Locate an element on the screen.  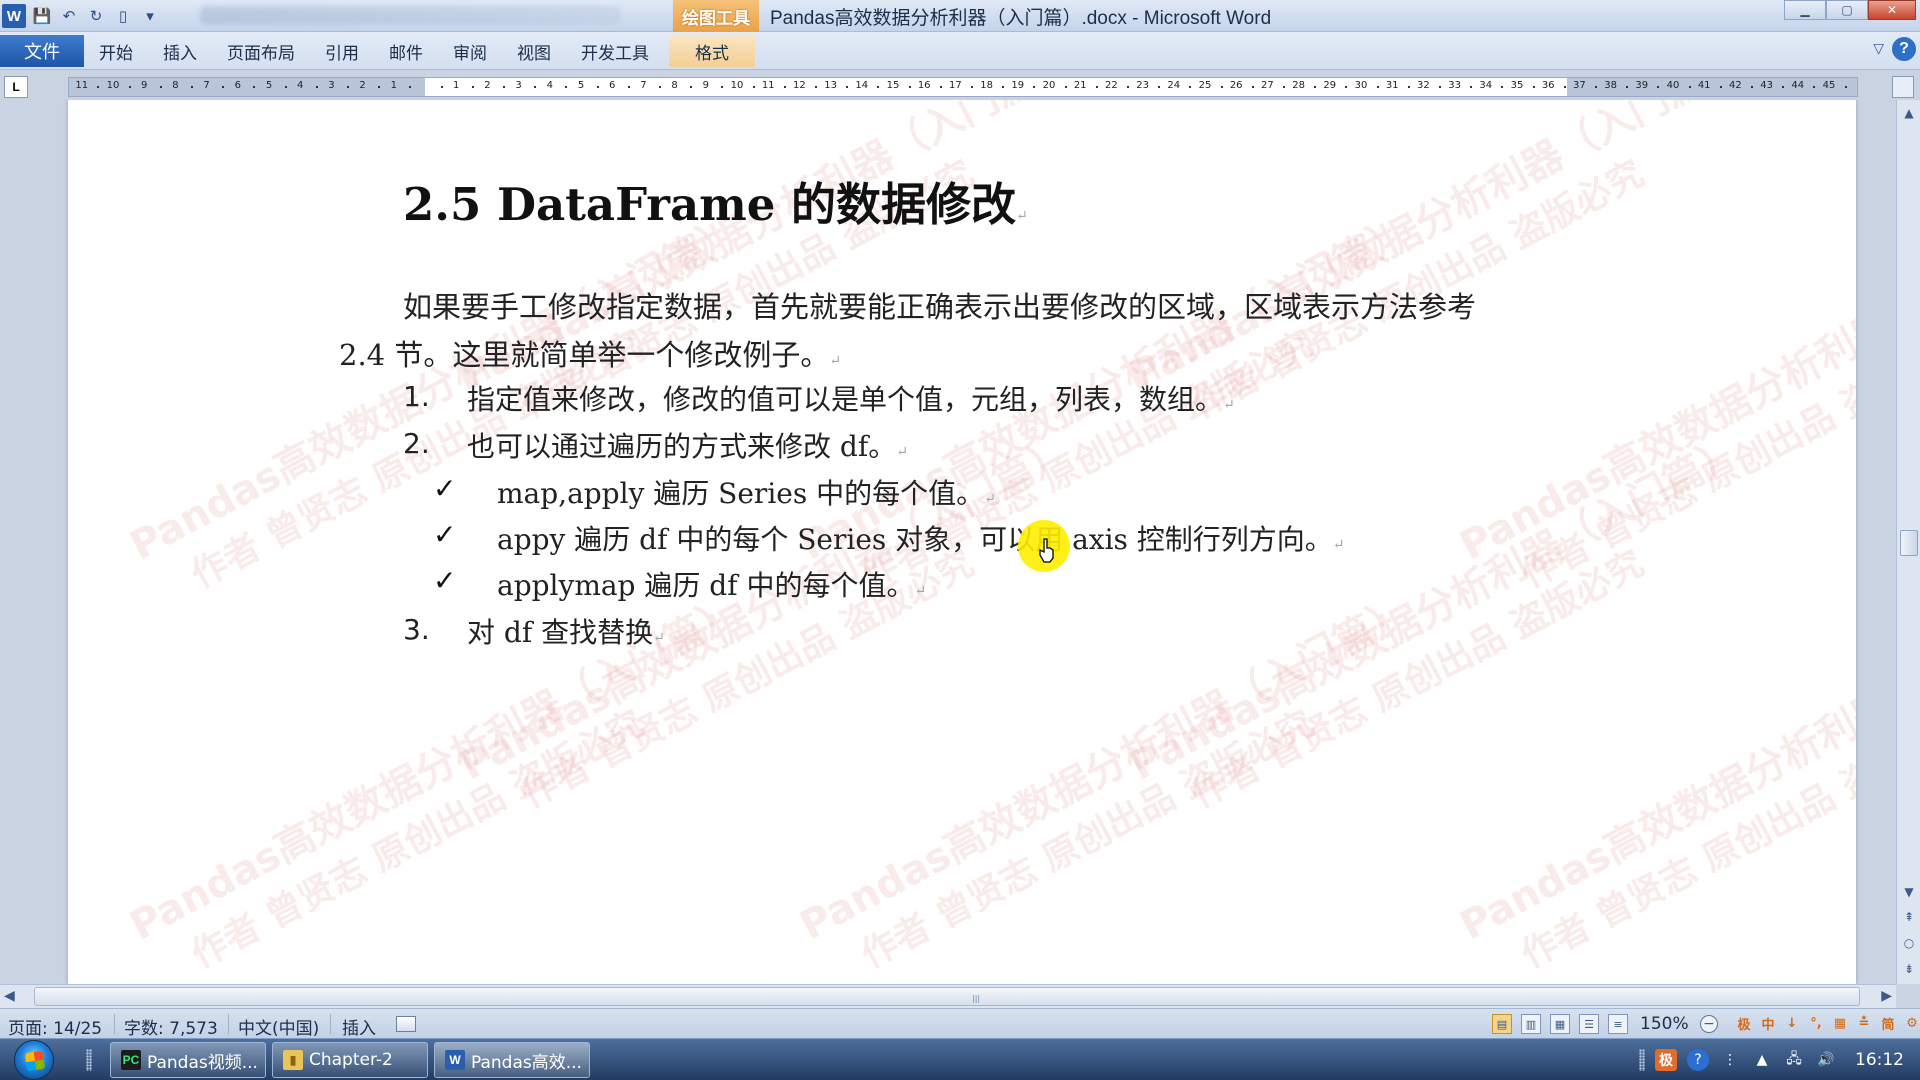
ruler-tick-label: 1 is located at coordinates (456, 85).